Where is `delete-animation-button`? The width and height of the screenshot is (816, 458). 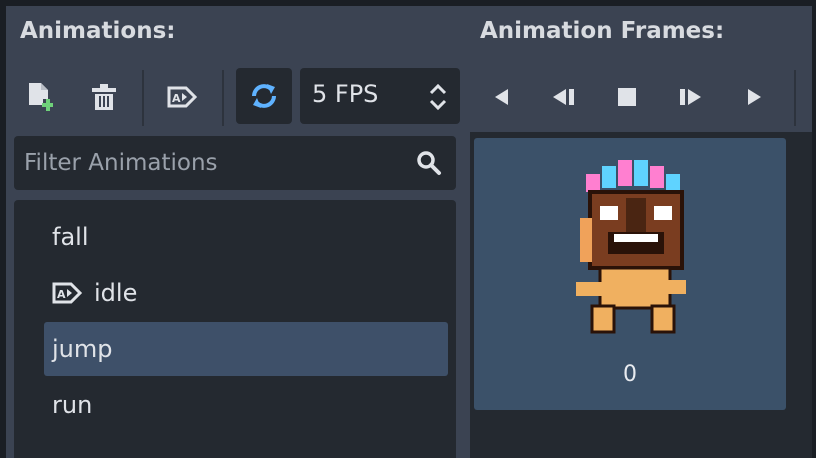 delete-animation-button is located at coordinates (104, 97).